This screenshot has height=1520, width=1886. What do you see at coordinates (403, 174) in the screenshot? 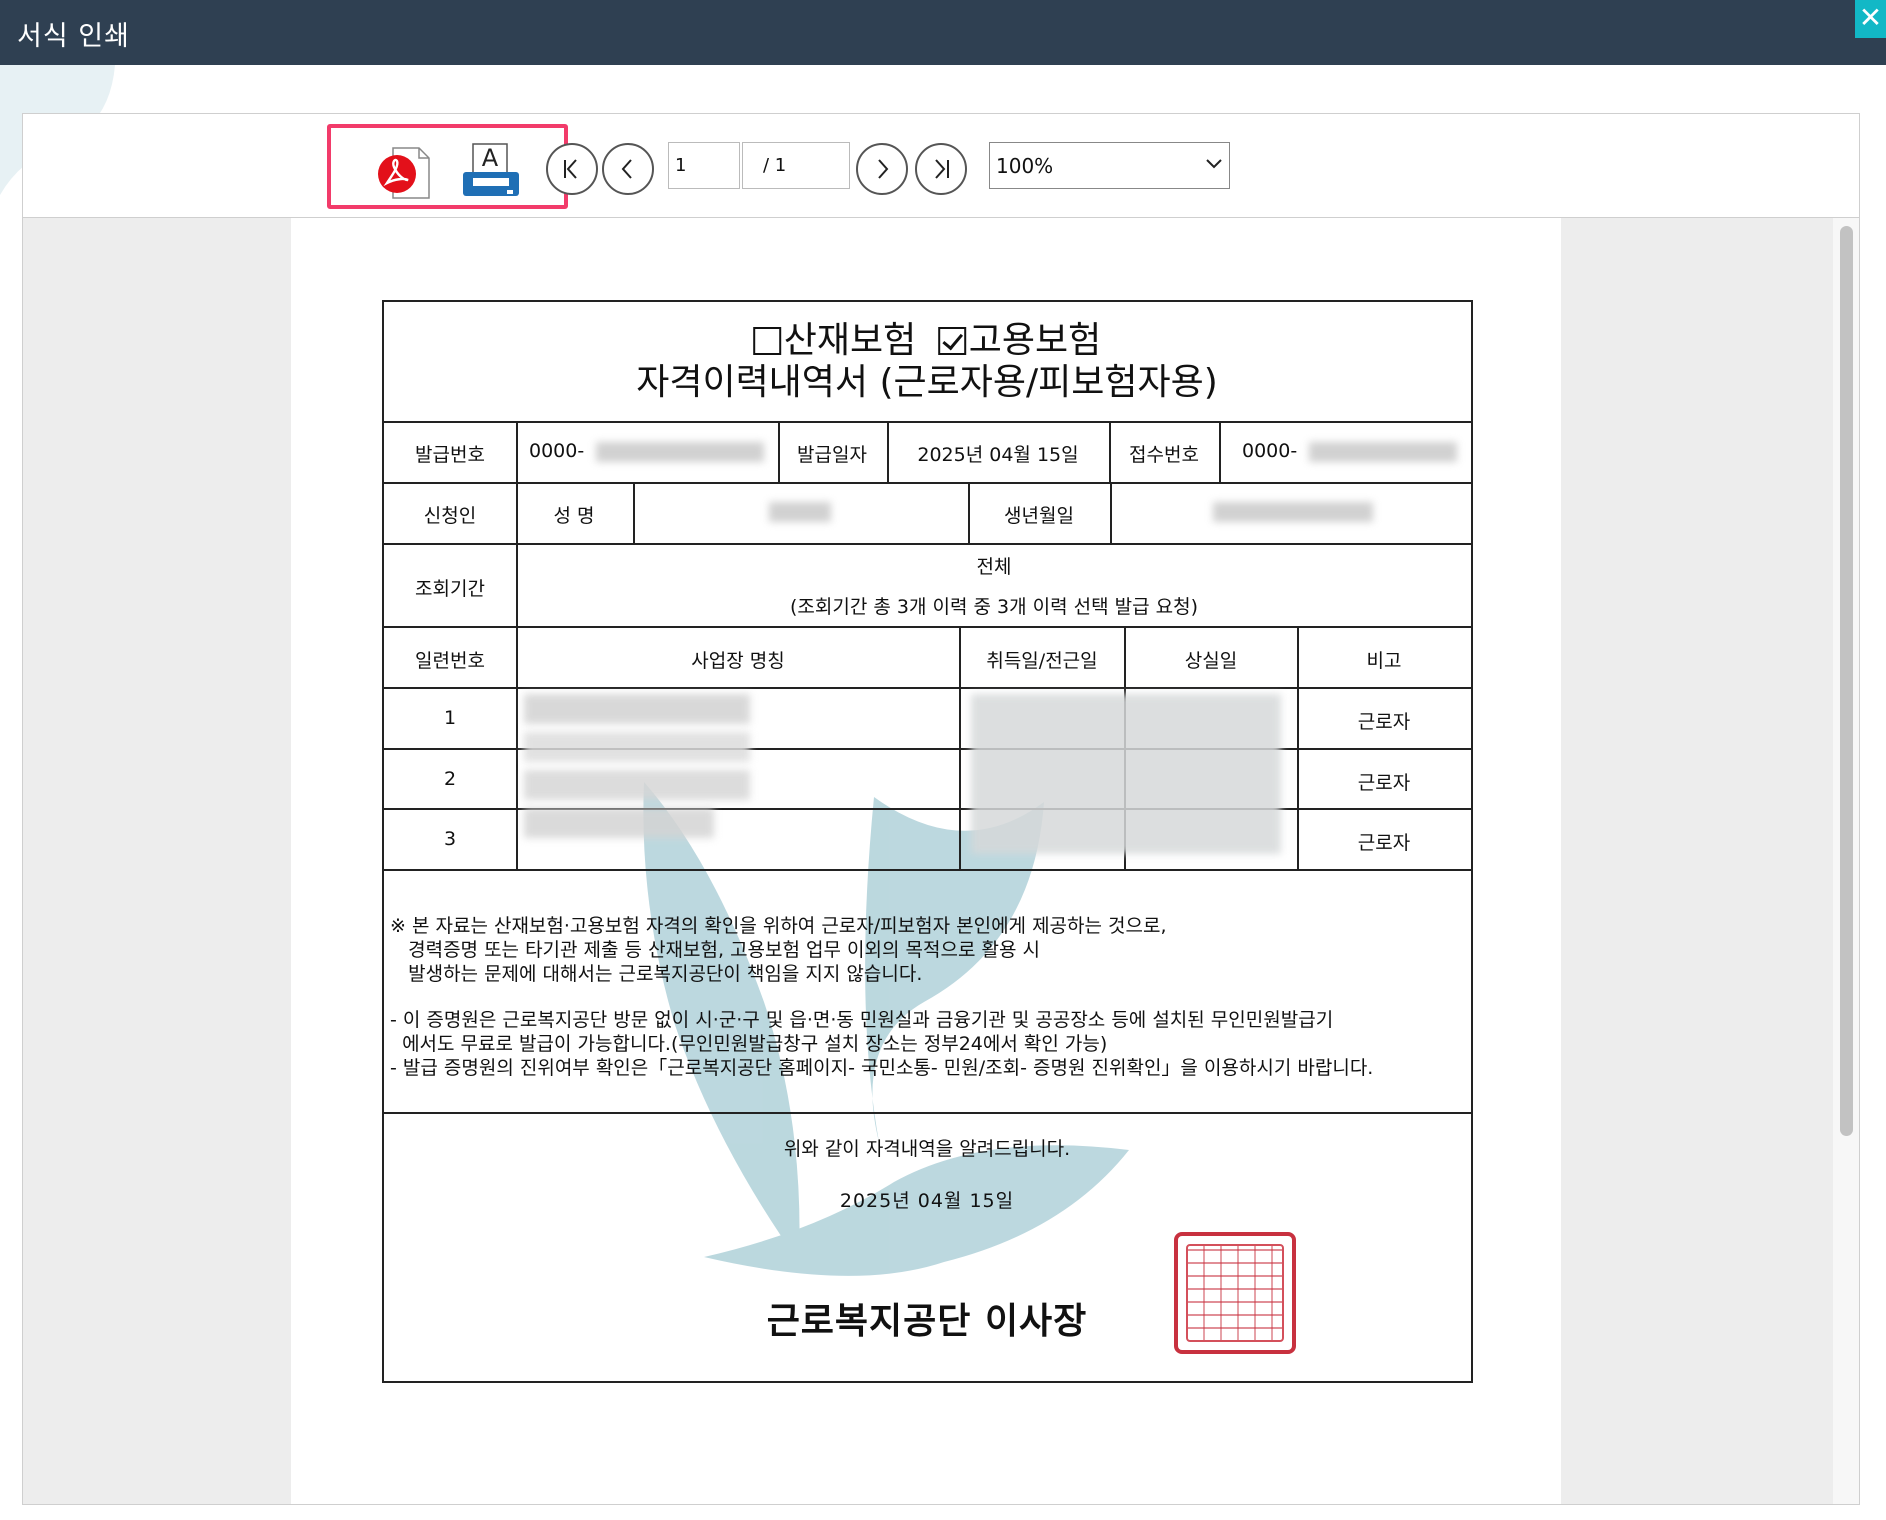
I see `pdf-icon` at bounding box center [403, 174].